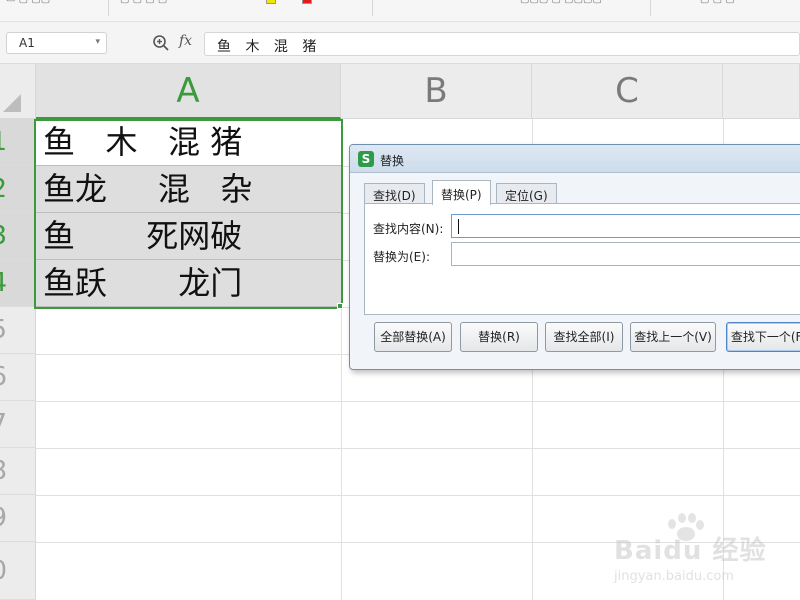 This screenshot has width=800, height=600. I want to click on cell-a2: 鱼龙 混 杂, so click(188, 189).